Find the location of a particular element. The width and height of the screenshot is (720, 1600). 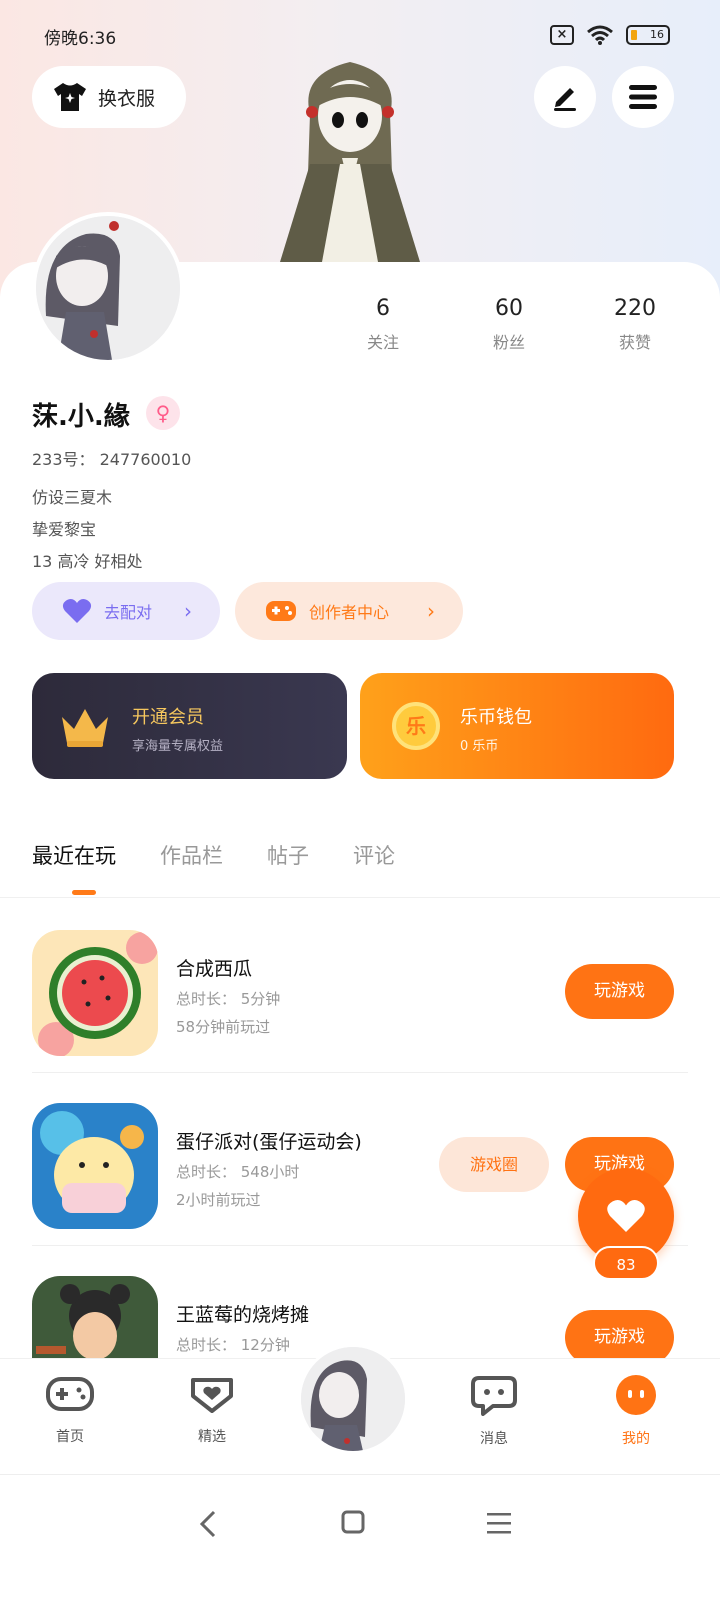

nav-item-home: 首页 is located at coordinates (70, 1410).